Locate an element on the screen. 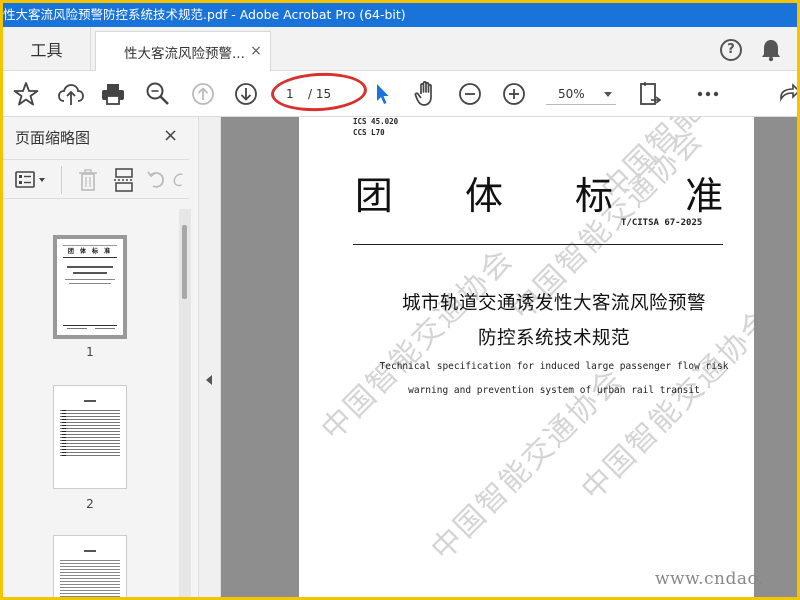 This screenshot has height=600, width=800. select-arrow-icon is located at coordinates (382, 94).